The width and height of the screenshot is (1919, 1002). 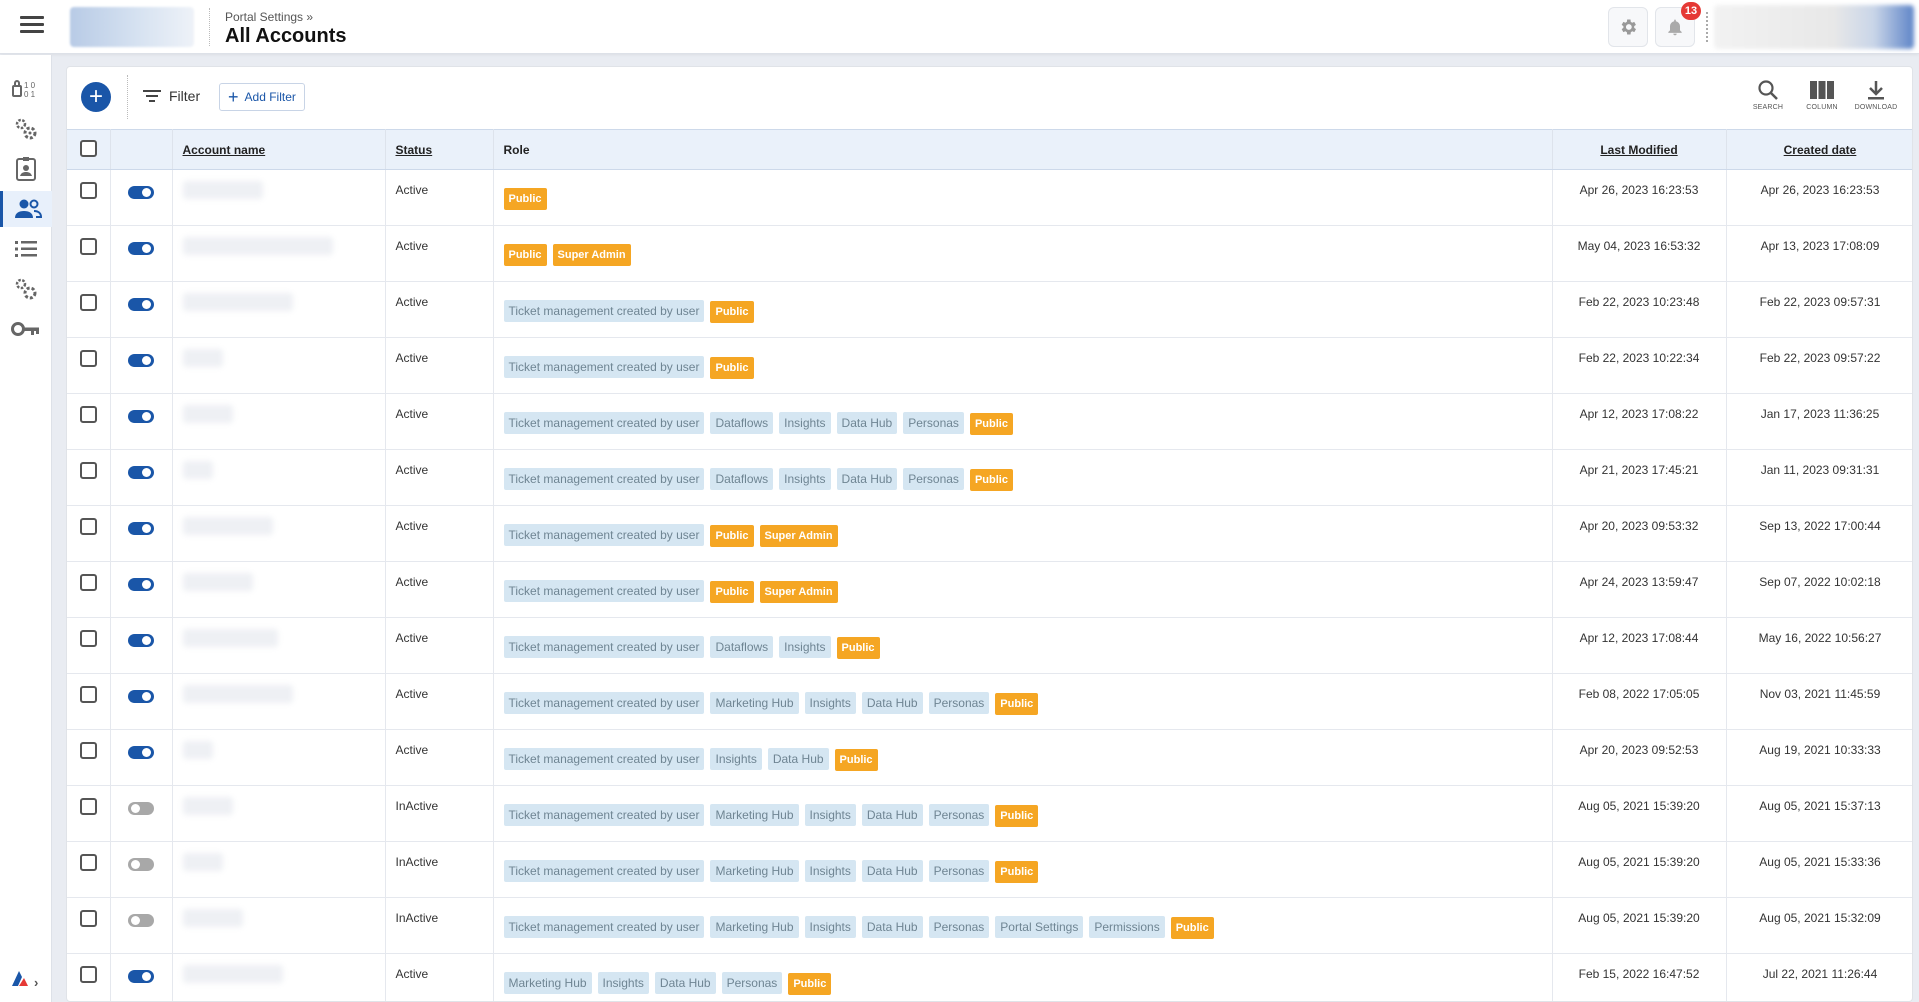 I want to click on filter-button: Filter, so click(x=171, y=96).